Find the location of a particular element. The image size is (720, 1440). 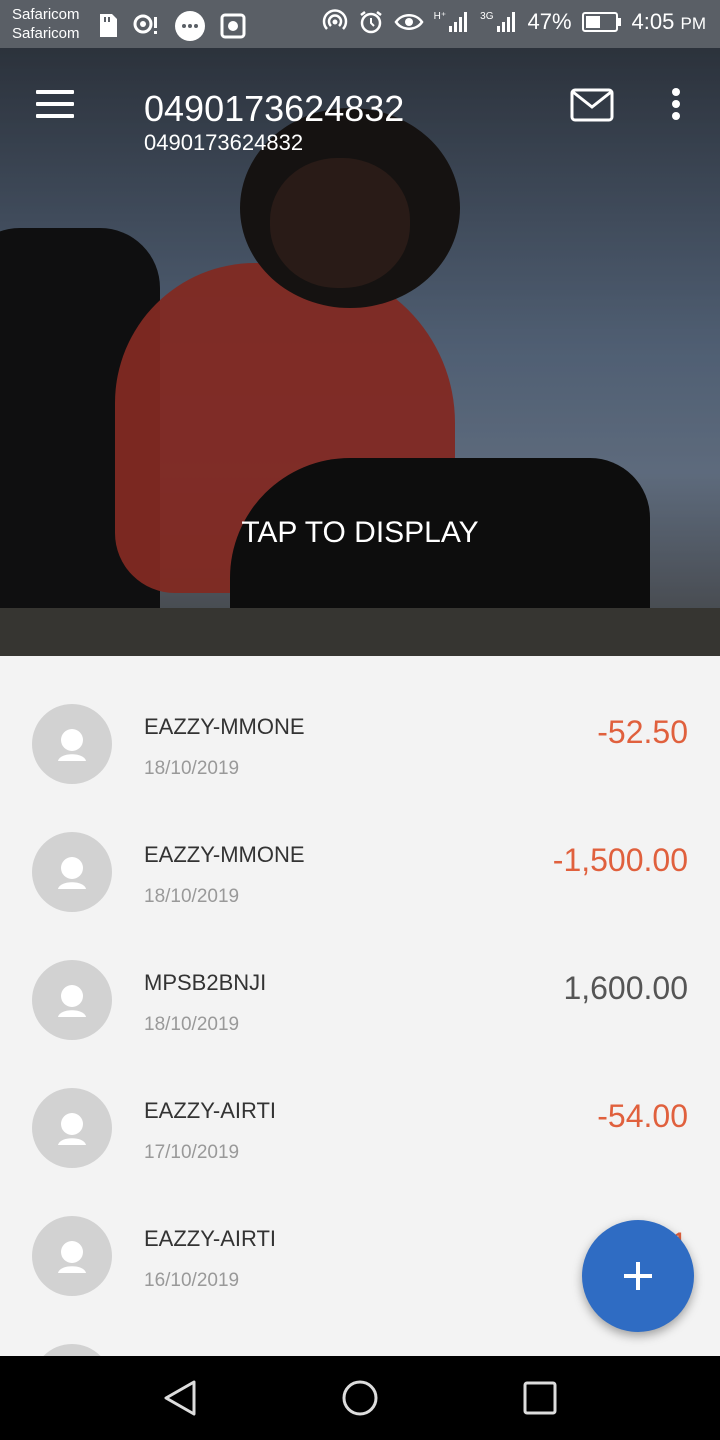

account-subtitle: 0490173624832 is located at coordinates (224, 142).